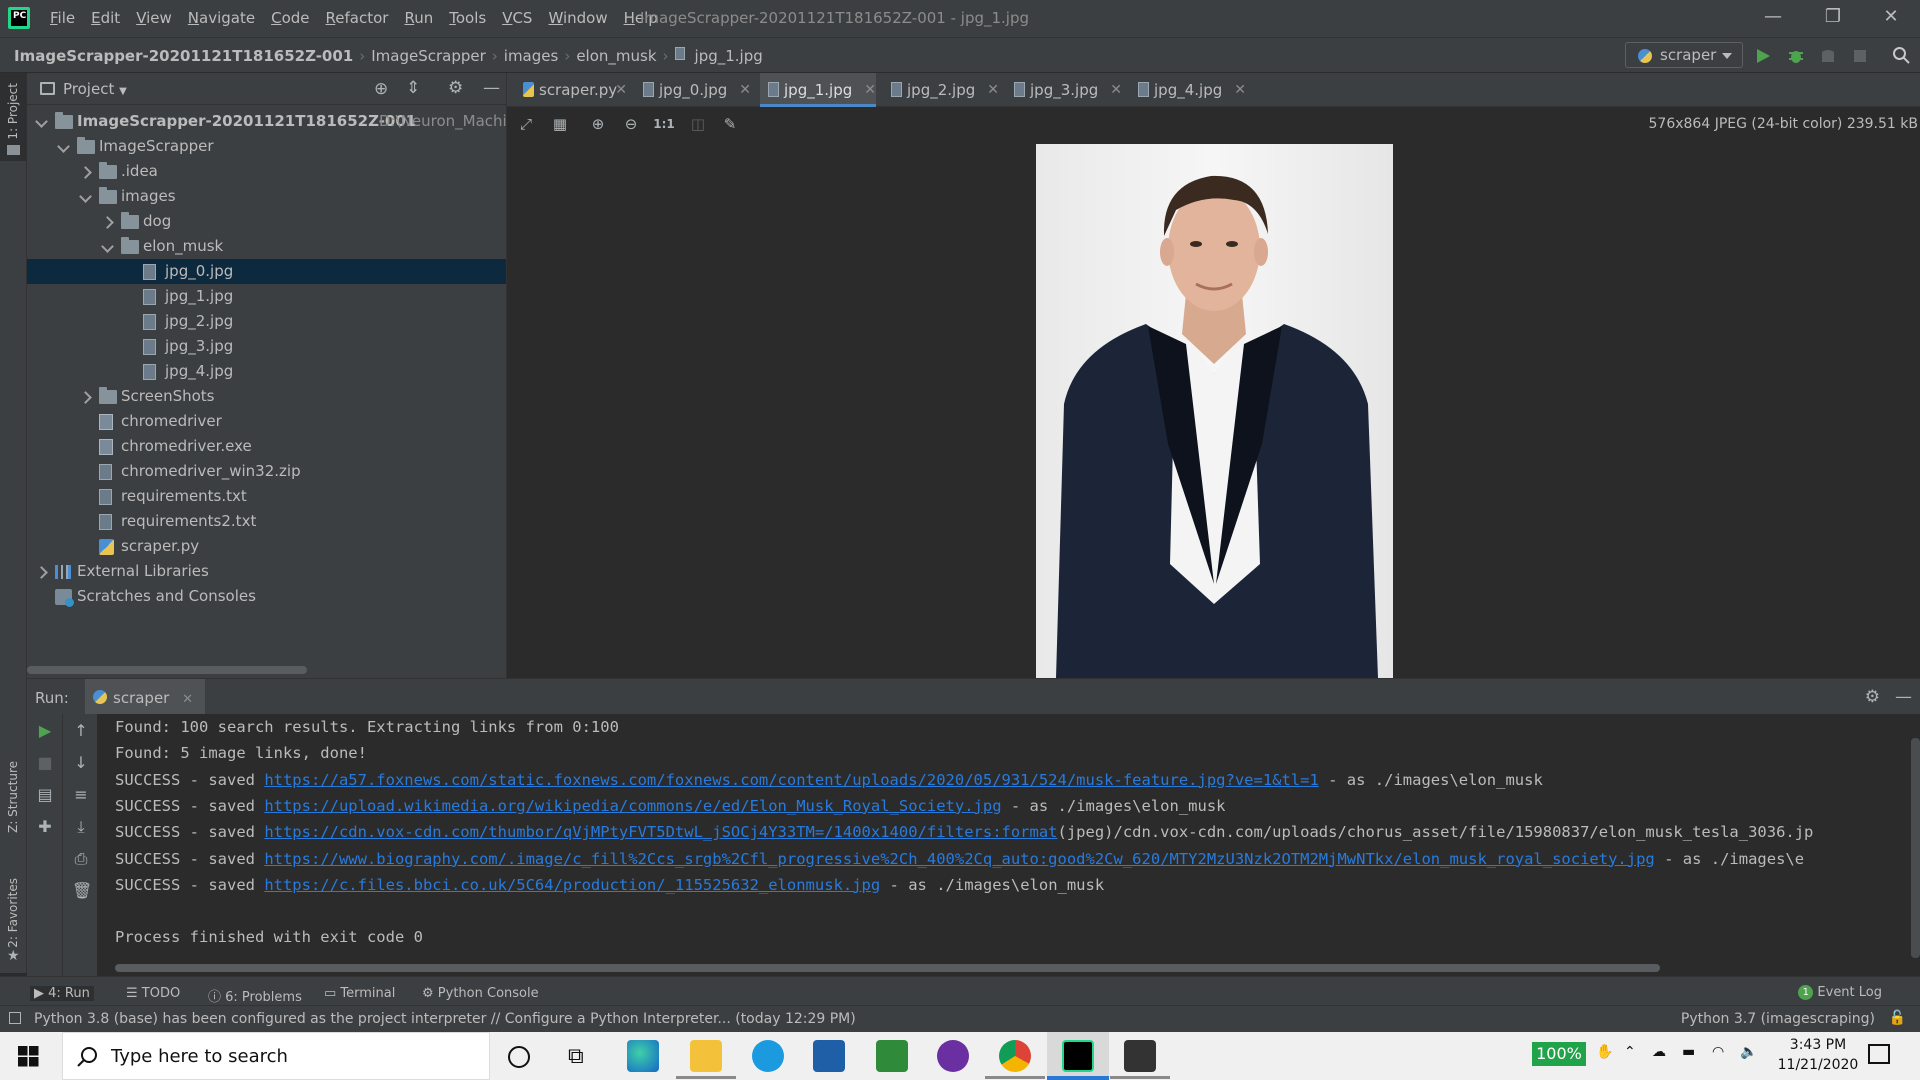 This screenshot has height=1080, width=1920. What do you see at coordinates (290, 18) in the screenshot?
I see `menu-item-code: Code` at bounding box center [290, 18].